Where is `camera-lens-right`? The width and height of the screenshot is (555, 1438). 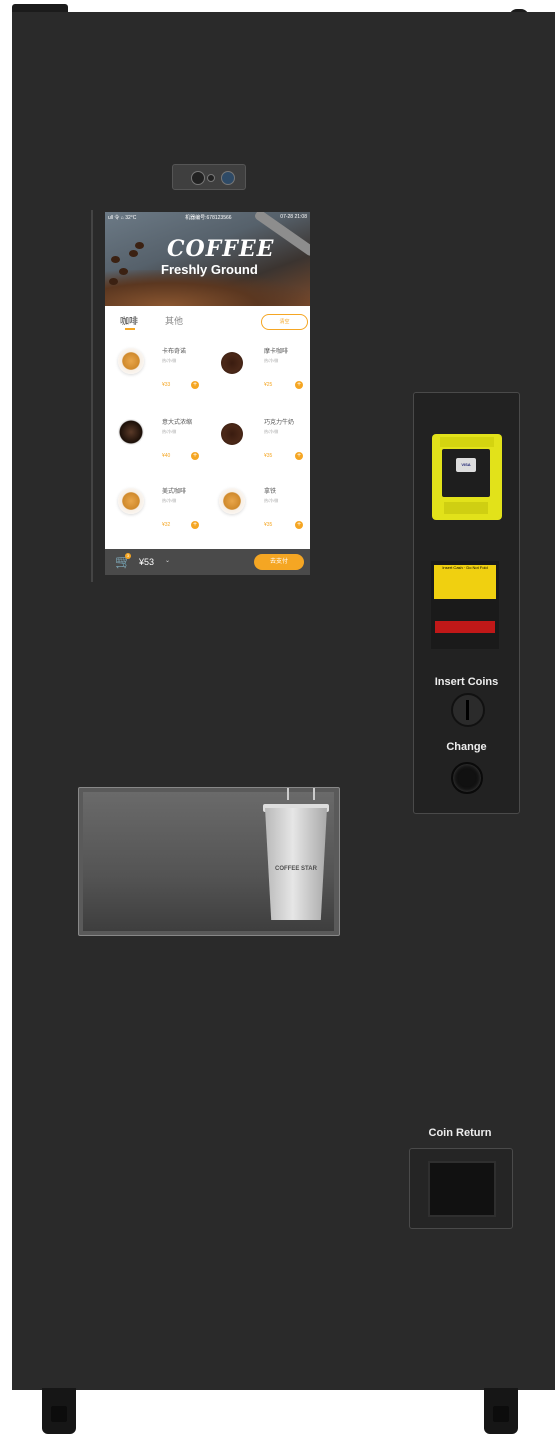 camera-lens-right is located at coordinates (228, 178).